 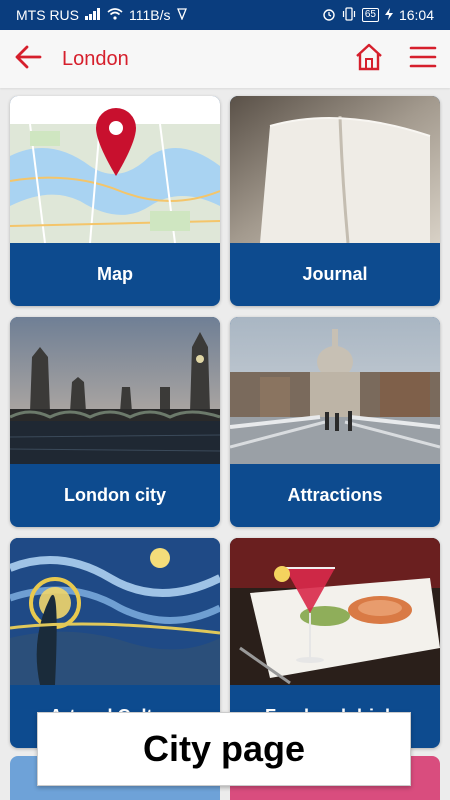 I want to click on card-london-city: London city, so click(x=115, y=422).